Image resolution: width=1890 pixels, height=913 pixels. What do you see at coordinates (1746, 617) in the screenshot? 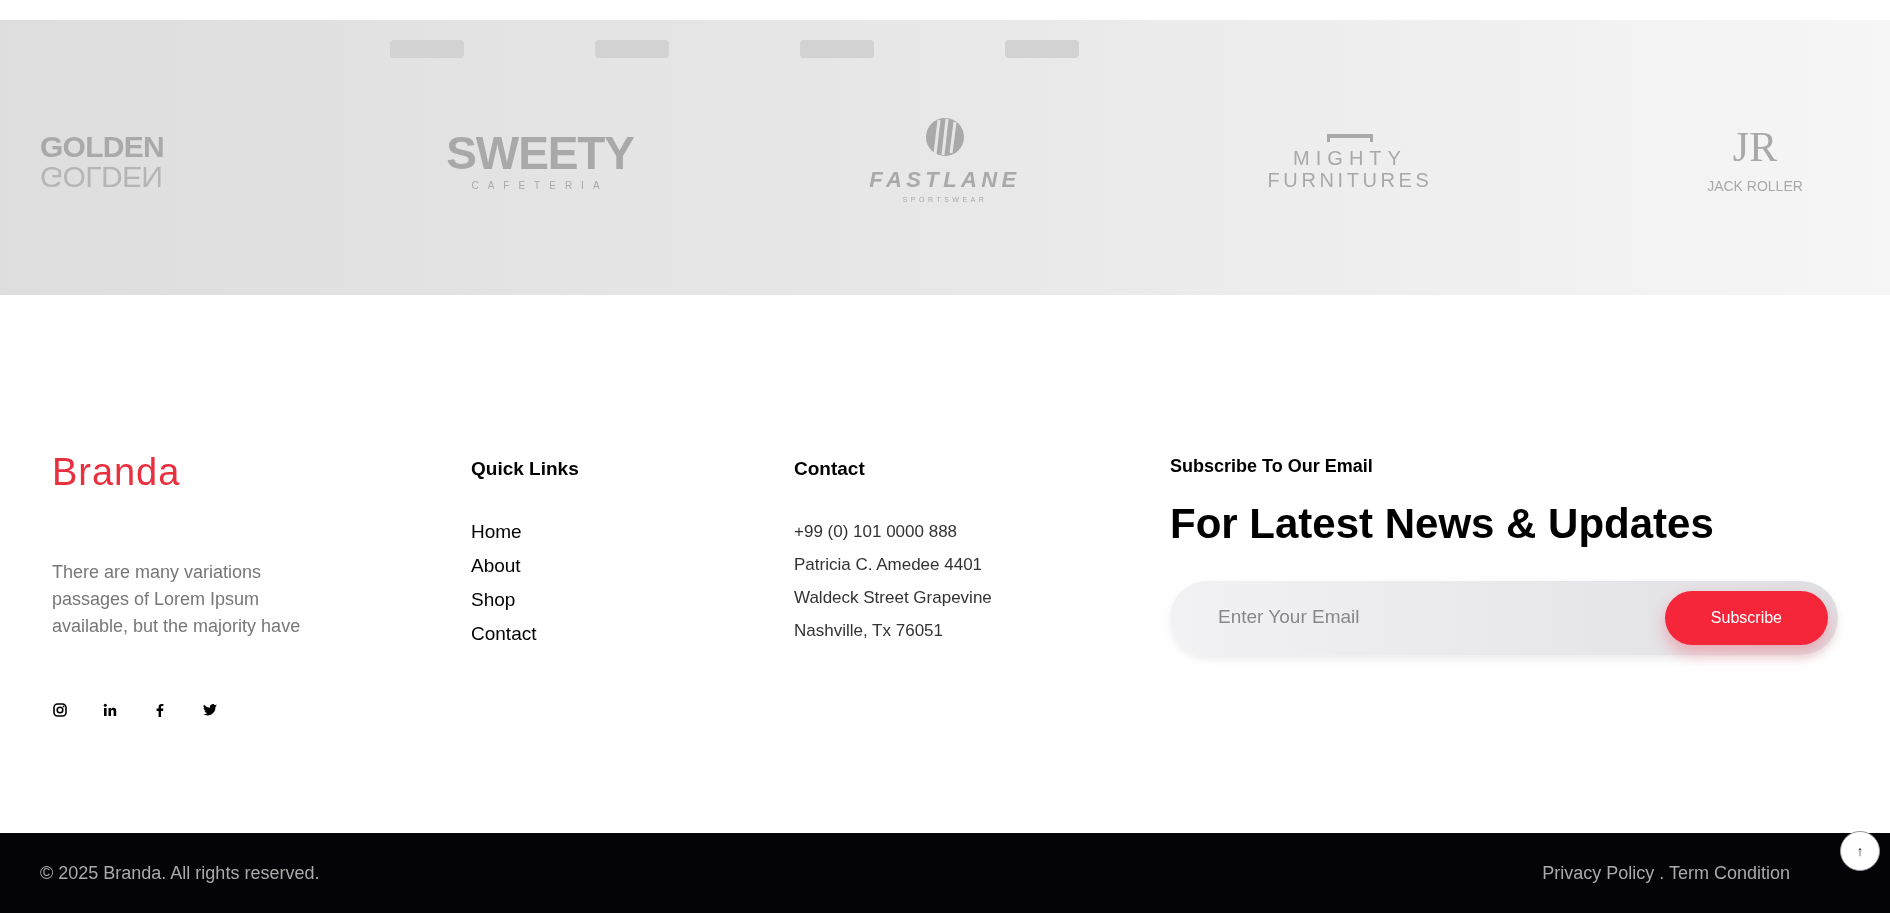
I see `subscribe-button: Subscribe` at bounding box center [1746, 617].